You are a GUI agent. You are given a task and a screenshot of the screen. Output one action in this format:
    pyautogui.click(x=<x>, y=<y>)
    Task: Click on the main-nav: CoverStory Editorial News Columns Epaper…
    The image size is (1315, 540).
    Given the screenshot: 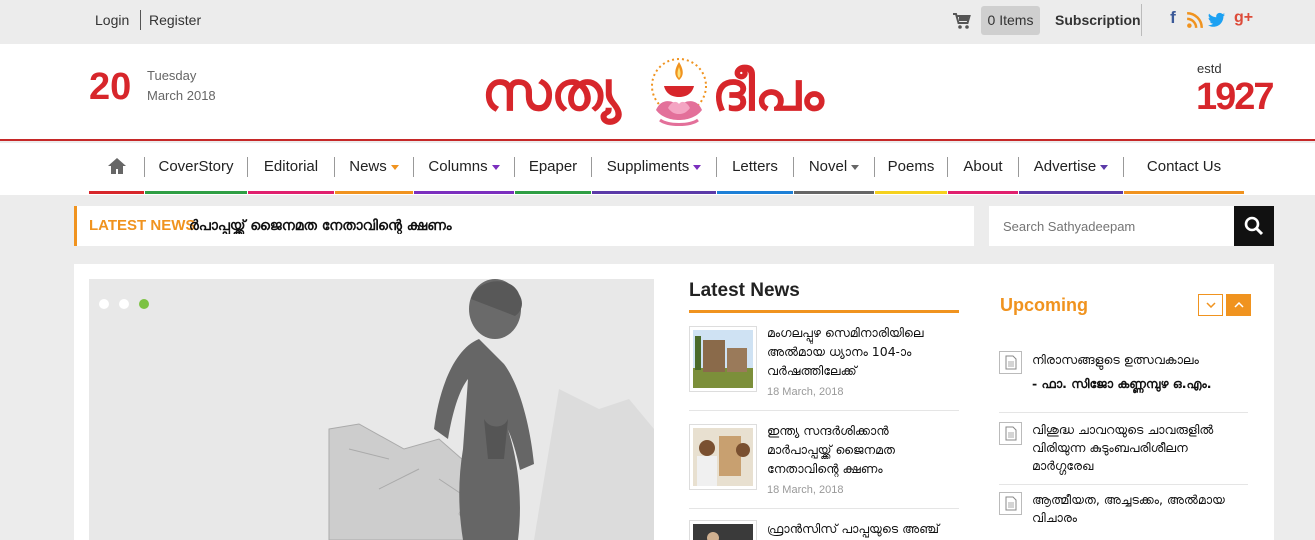 What is the action you would take?
    pyautogui.click(x=657, y=169)
    